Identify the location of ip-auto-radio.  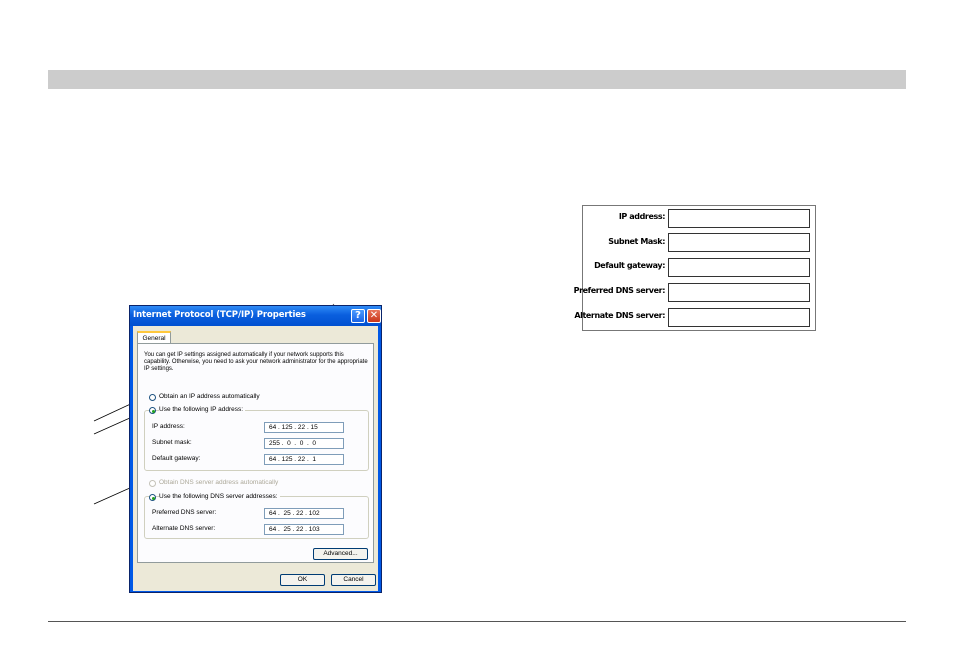
(152, 397).